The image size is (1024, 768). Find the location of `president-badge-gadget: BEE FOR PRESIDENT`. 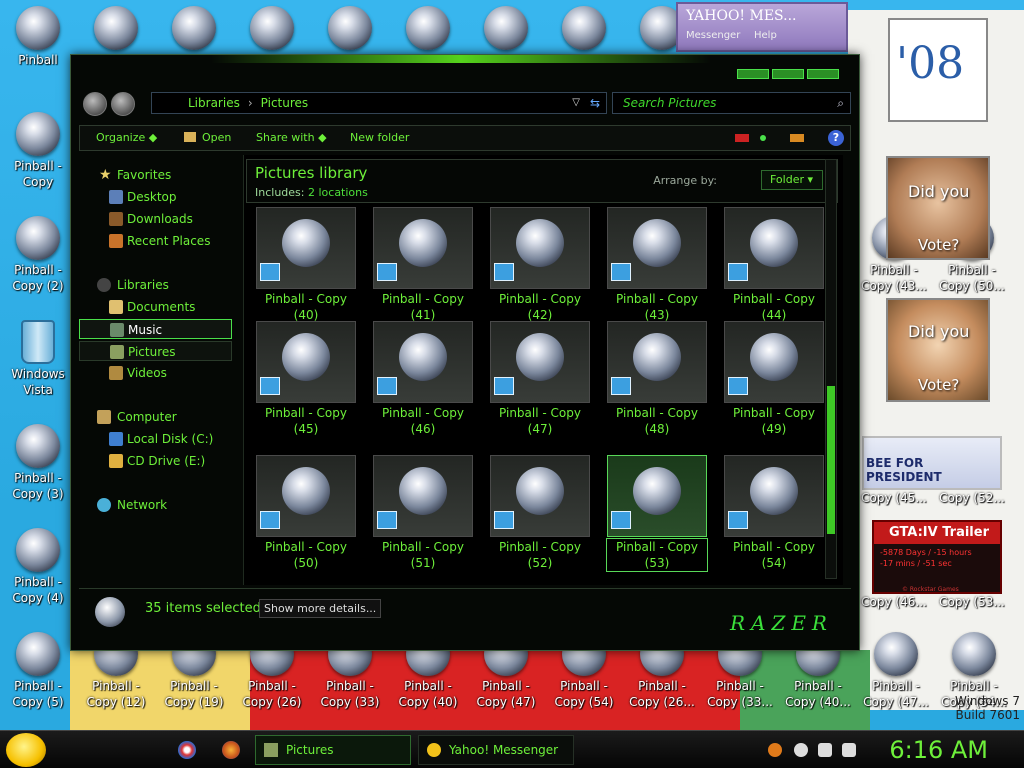

president-badge-gadget: BEE FOR PRESIDENT is located at coordinates (932, 463).